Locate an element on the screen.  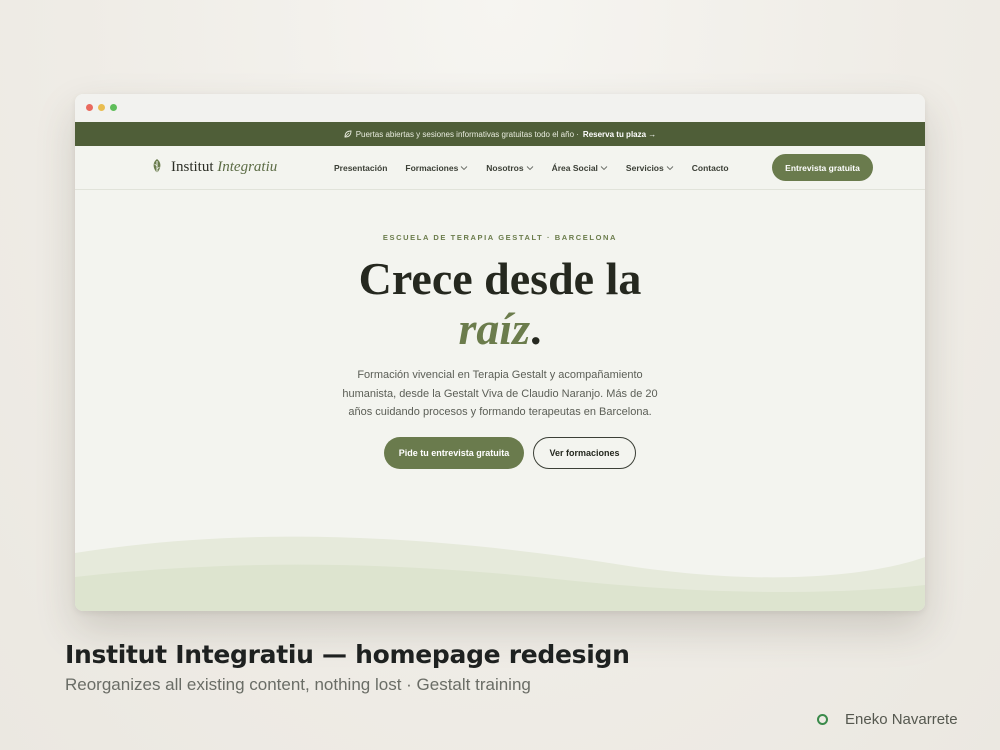
author-credit: Eneko Navarrete is located at coordinates (887, 719).